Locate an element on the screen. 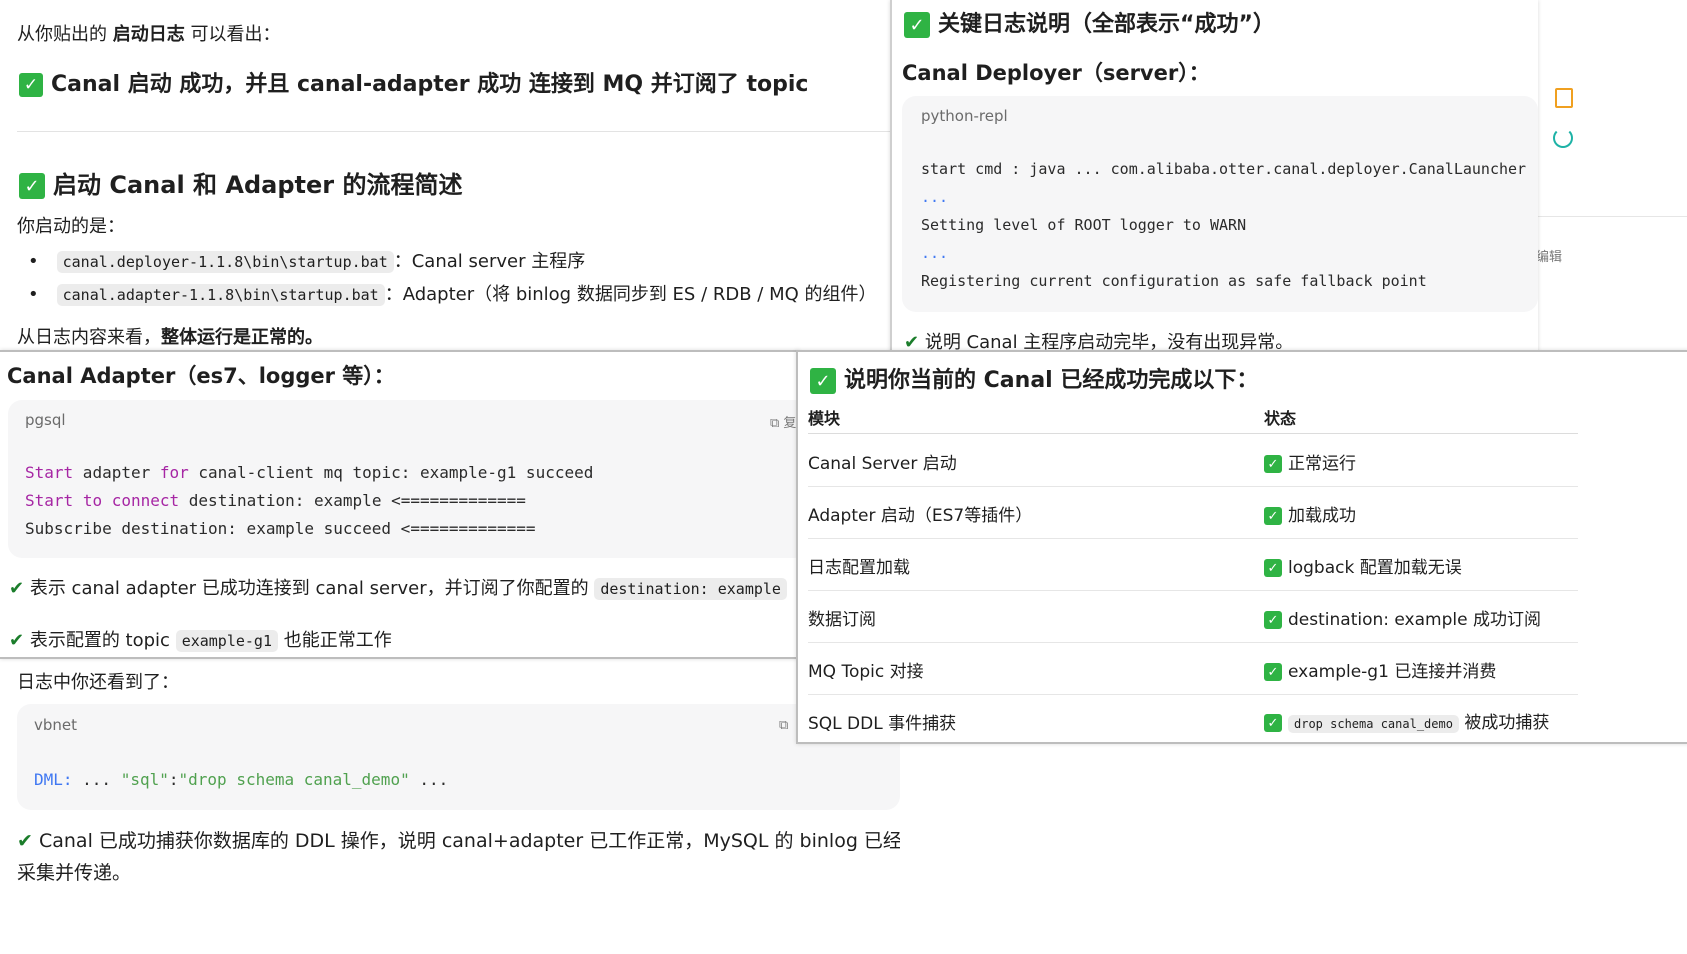  copy-button: ⧉ 复 is located at coordinates (783, 421).